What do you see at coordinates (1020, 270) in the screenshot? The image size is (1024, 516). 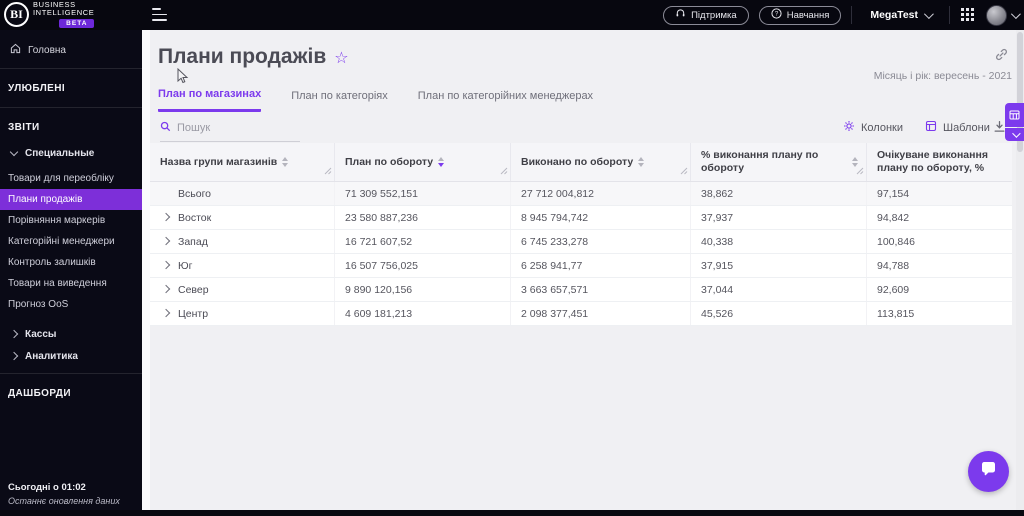 I see `scrollbar` at bounding box center [1020, 270].